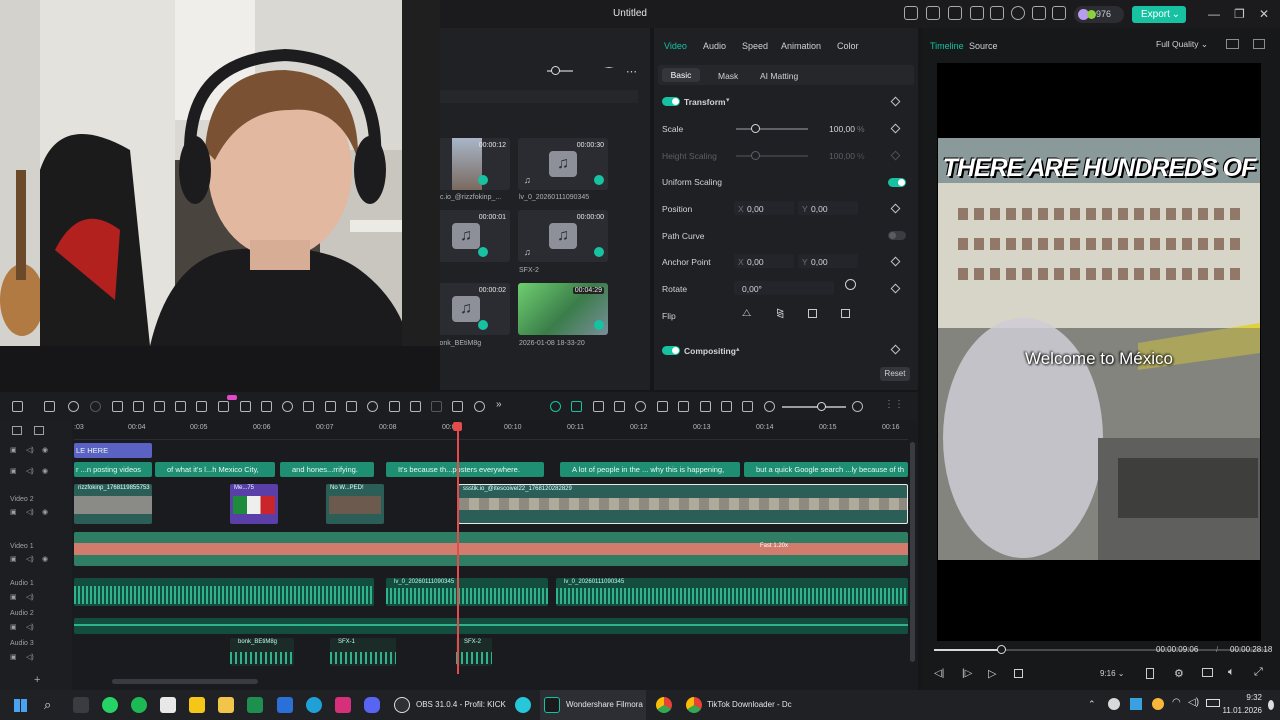 Image resolution: width=1280 pixels, height=720 pixels. What do you see at coordinates (555, 70) in the screenshot?
I see `zoom-slider-knob` at bounding box center [555, 70].